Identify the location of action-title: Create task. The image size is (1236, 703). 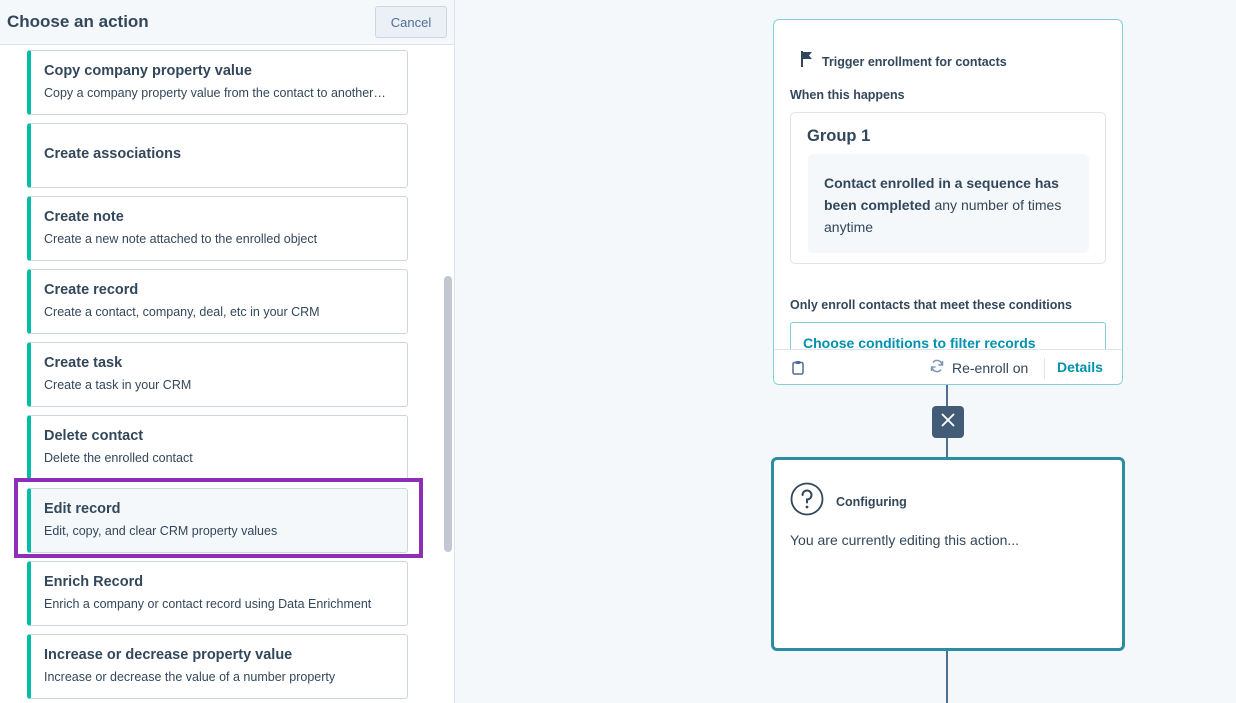
(83, 363).